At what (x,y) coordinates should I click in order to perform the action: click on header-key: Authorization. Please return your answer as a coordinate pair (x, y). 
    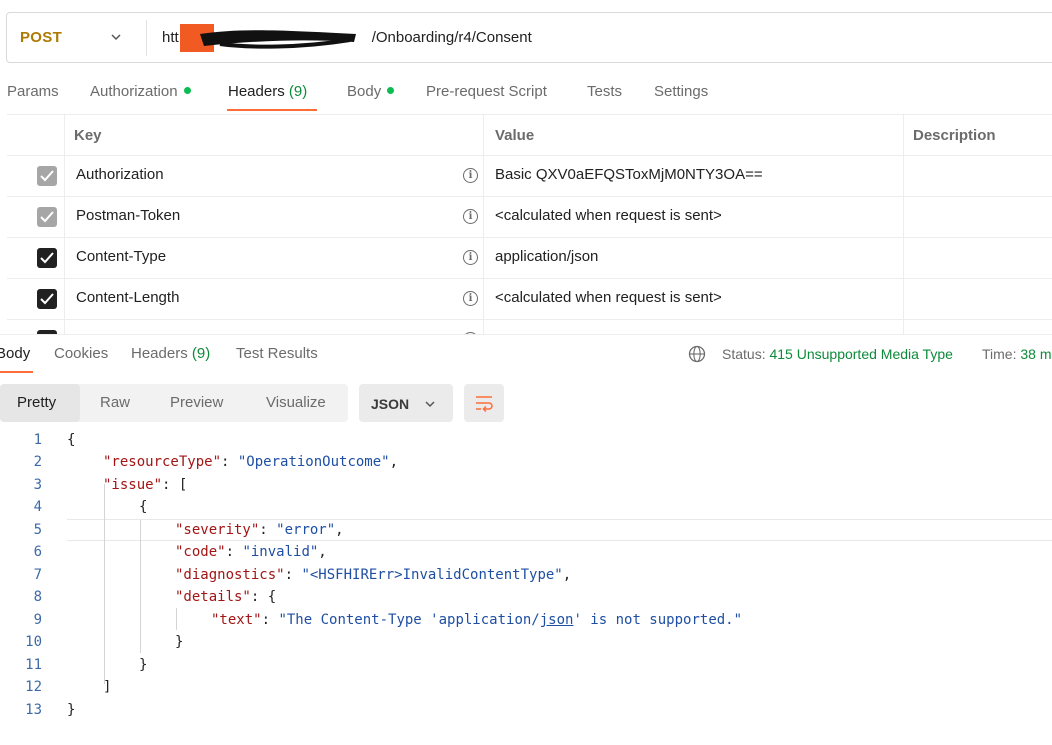
    Looking at the image, I should click on (120, 174).